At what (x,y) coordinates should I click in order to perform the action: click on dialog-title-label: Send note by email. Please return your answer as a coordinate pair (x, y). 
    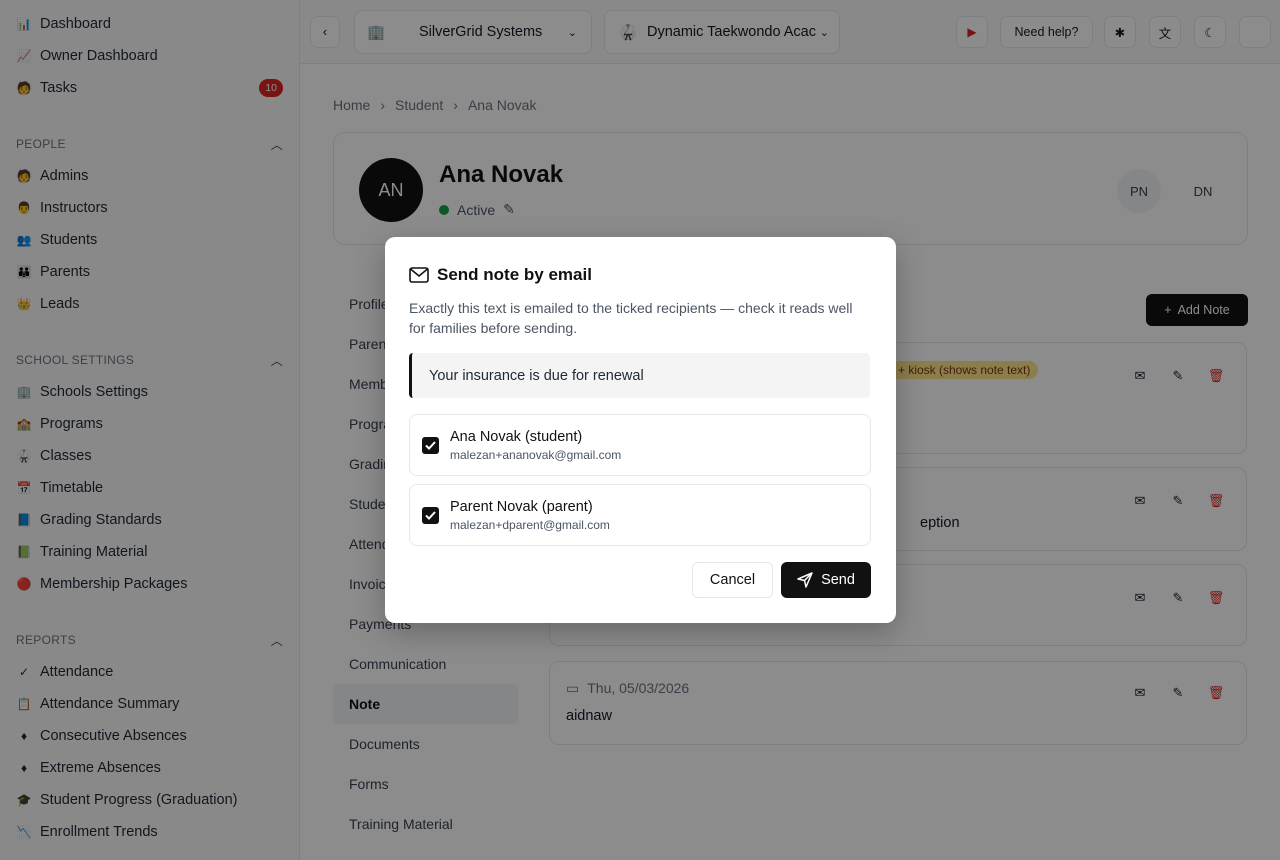
    Looking at the image, I should click on (514, 274).